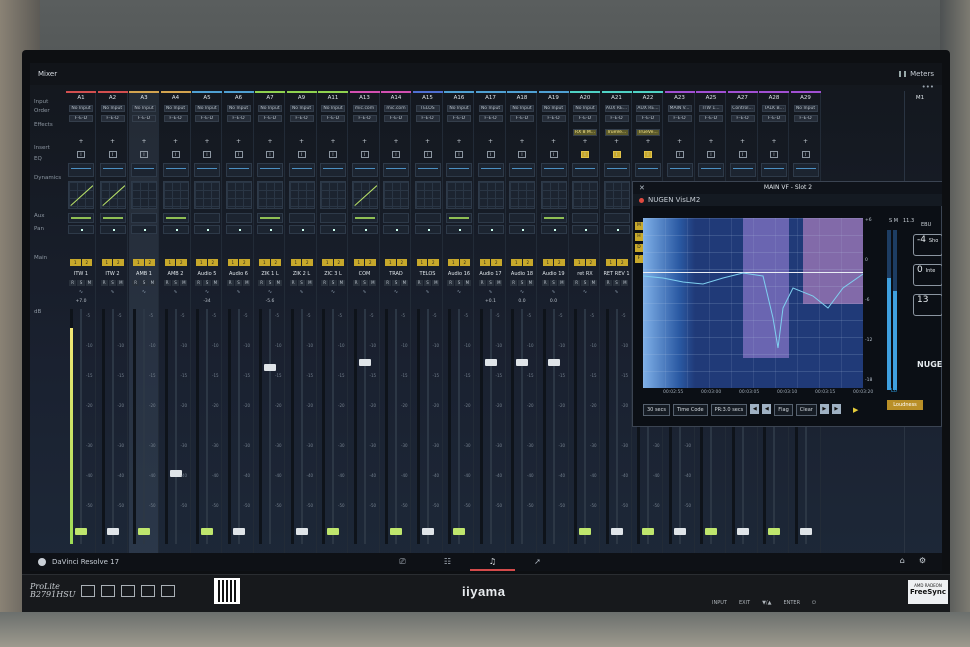 This screenshot has width=970, height=647. Describe the element at coordinates (491, 274) in the screenshot. I see `channel-name: Audio 17` at that location.